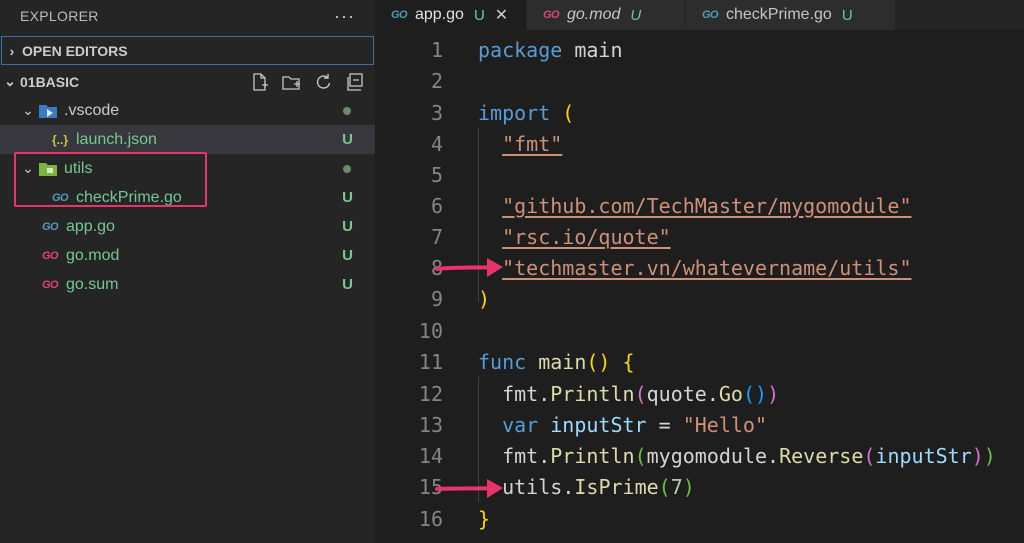 The image size is (1024, 543). Describe the element at coordinates (187, 139) in the screenshot. I see `tree-item-launch-json: {..} launch.json U` at that location.